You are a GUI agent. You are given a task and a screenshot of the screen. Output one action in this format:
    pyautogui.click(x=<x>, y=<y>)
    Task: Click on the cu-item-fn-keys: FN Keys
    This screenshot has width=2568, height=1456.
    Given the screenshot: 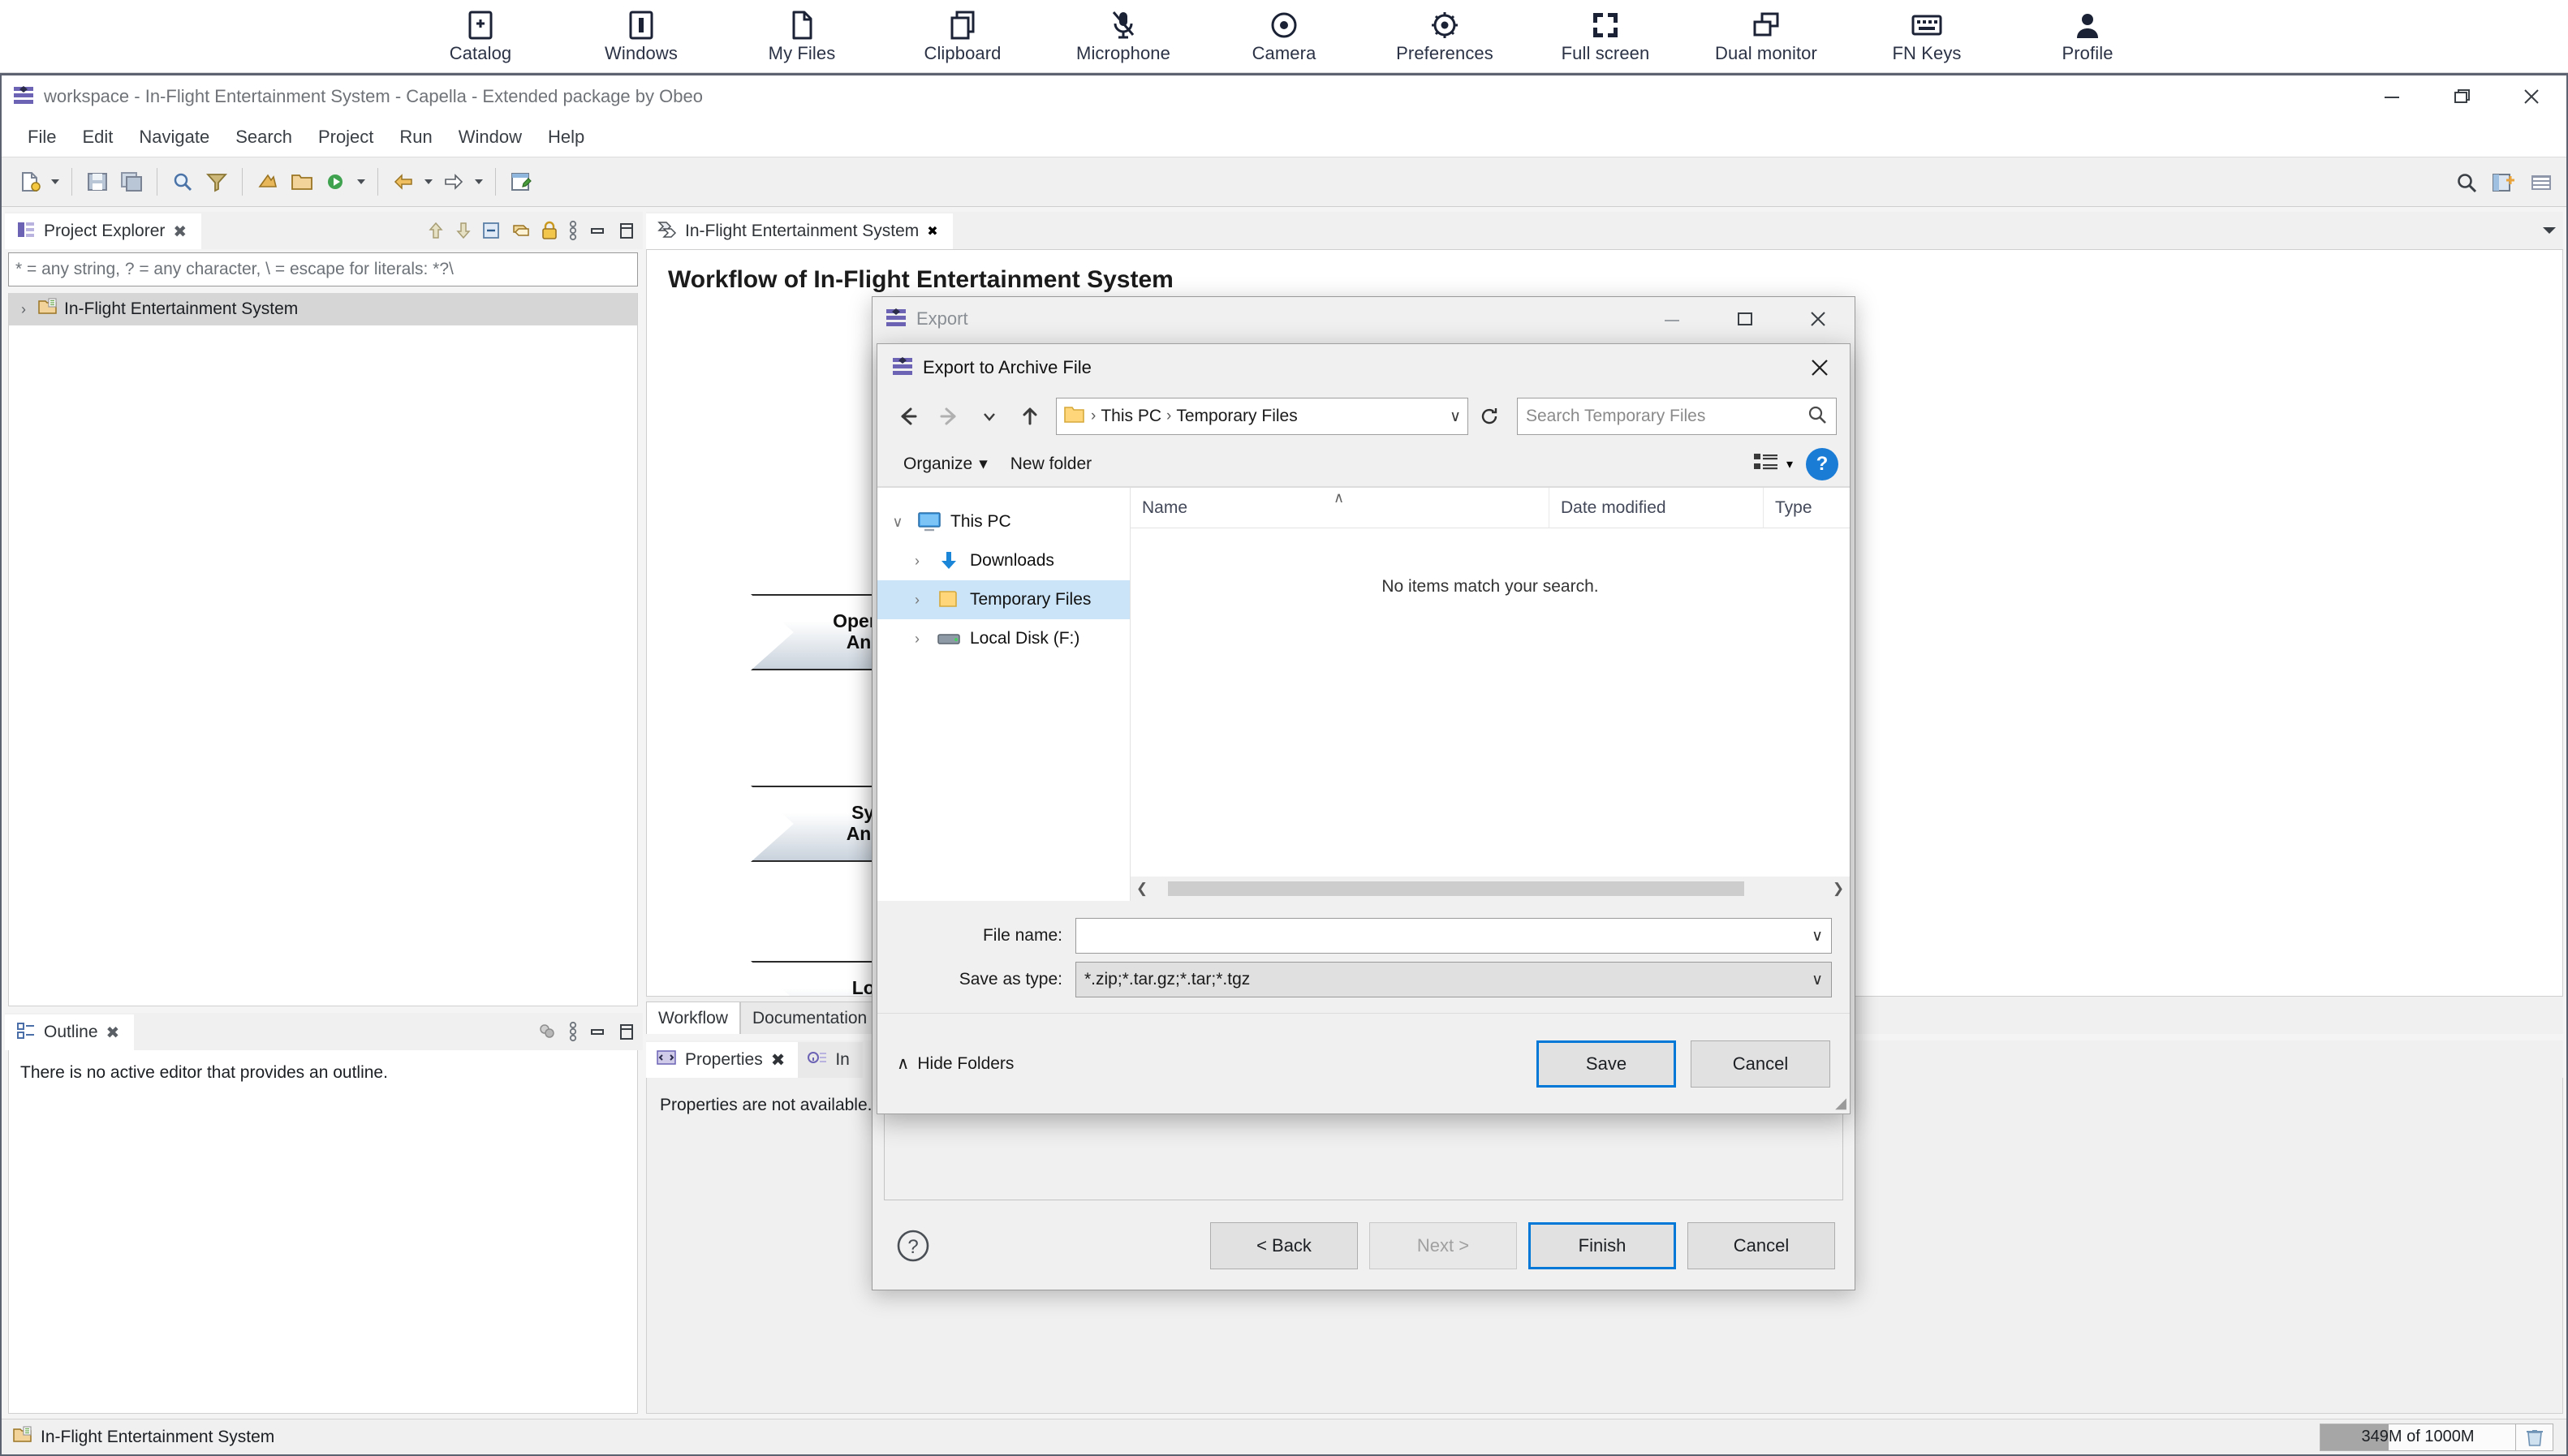 What is the action you would take?
    pyautogui.click(x=1926, y=36)
    